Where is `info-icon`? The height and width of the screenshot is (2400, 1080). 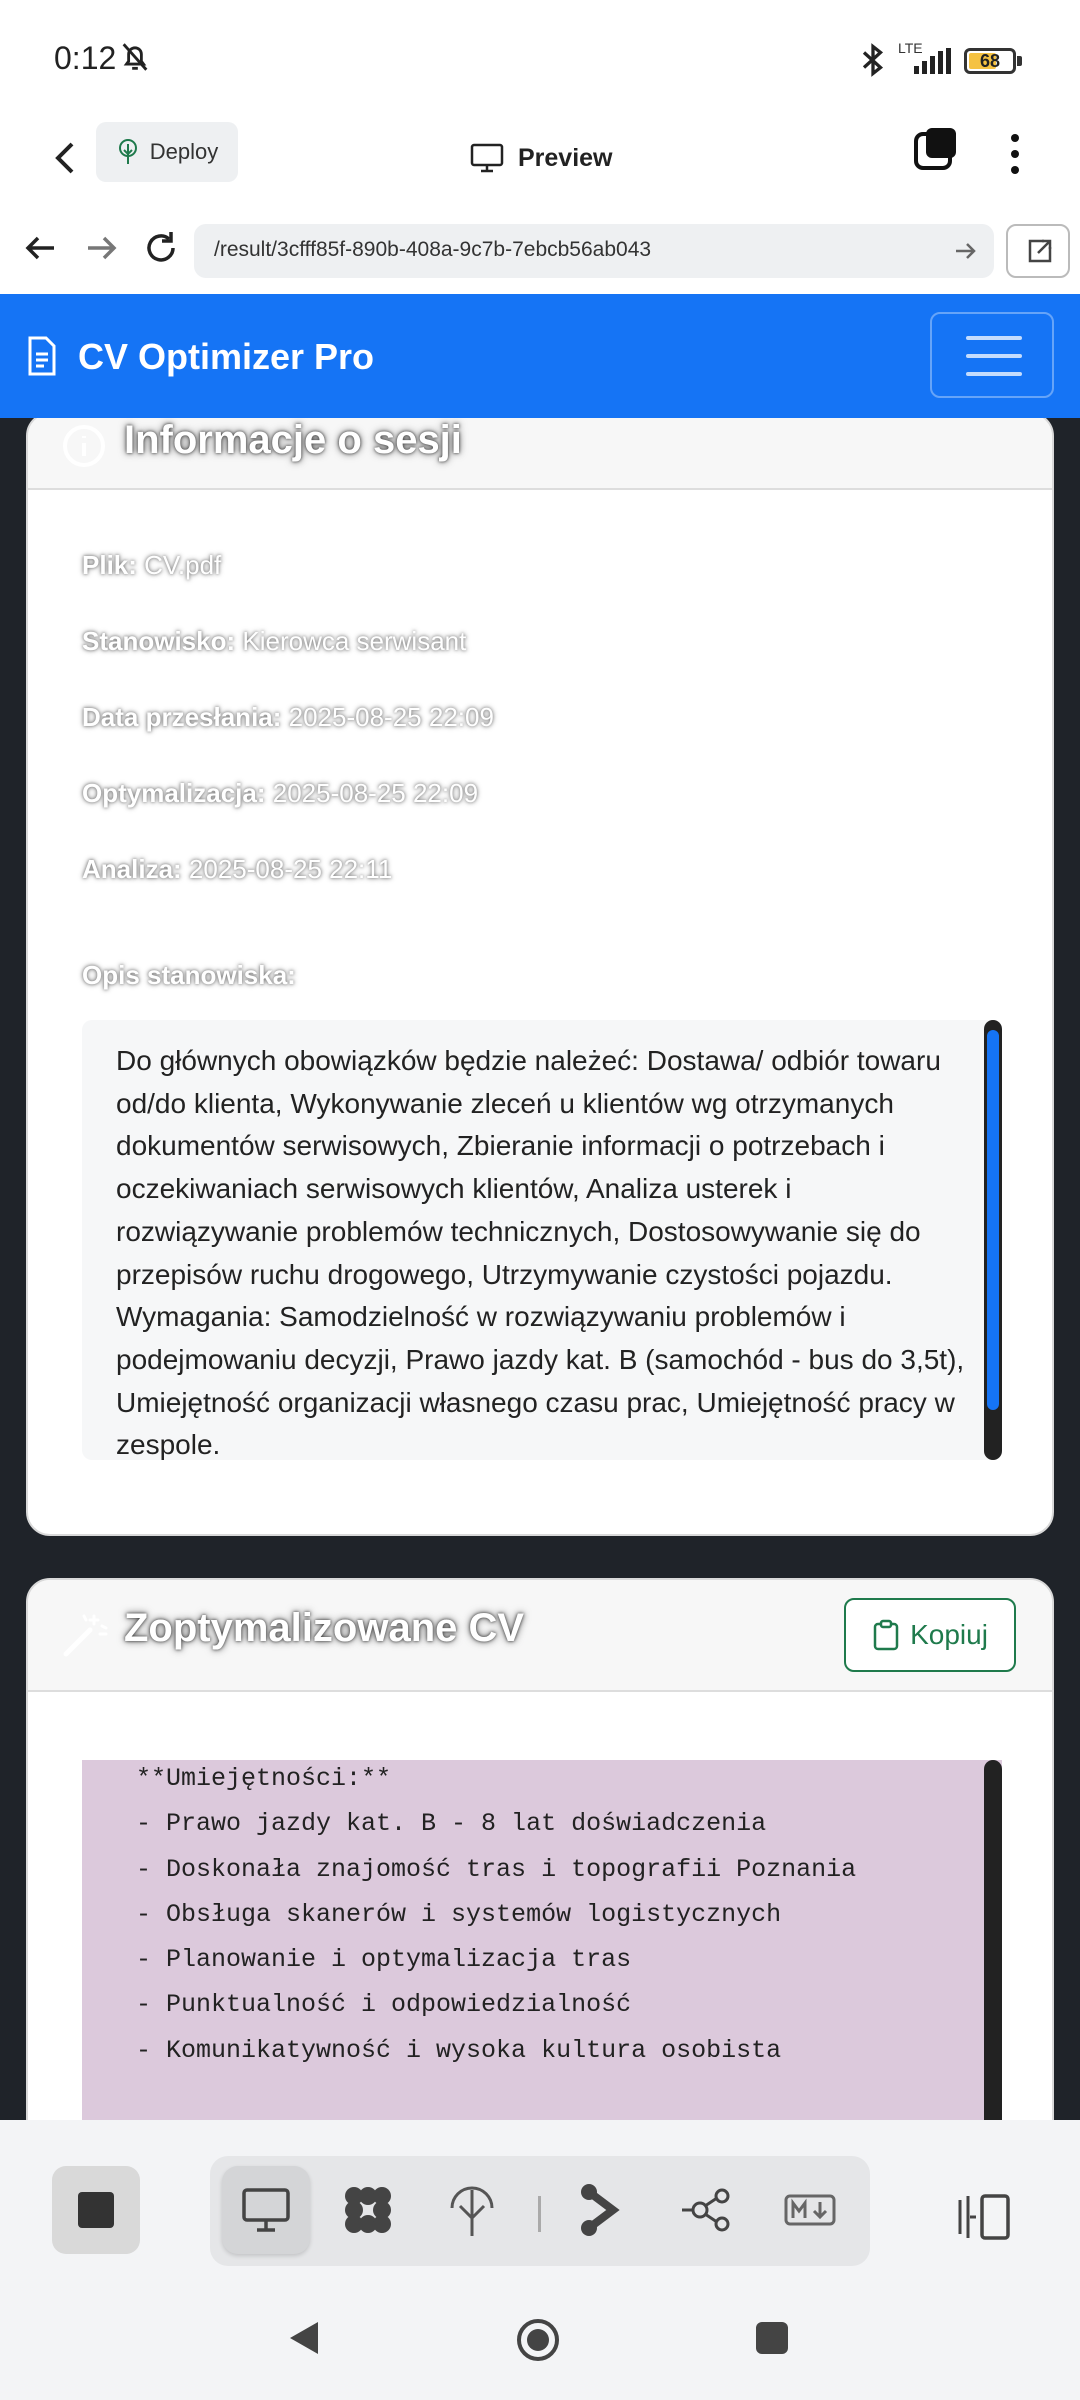 info-icon is located at coordinates (84, 446).